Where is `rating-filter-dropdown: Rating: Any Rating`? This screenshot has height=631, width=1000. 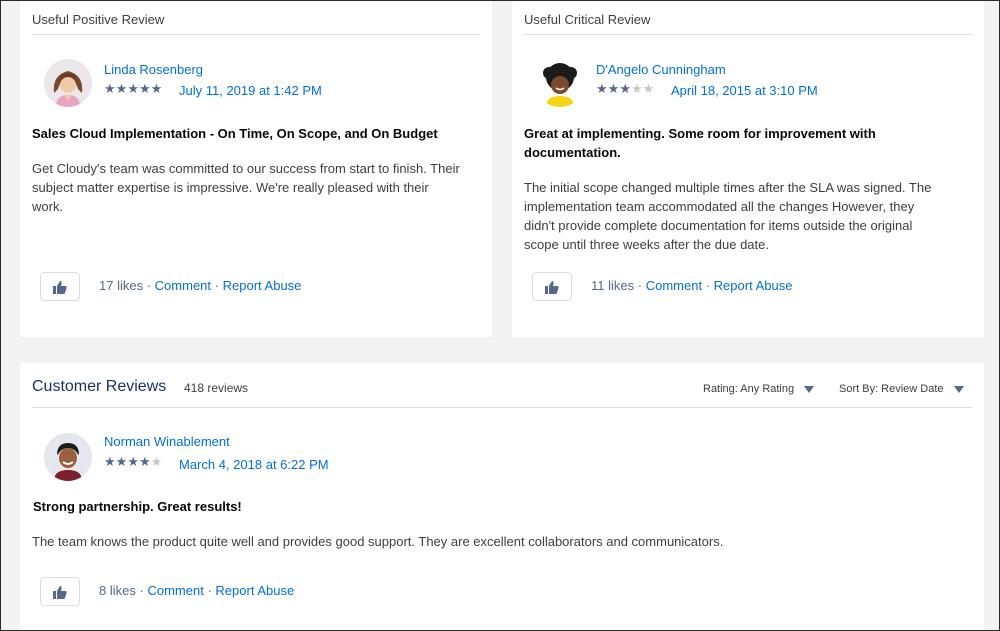
rating-filter-dropdown: Rating: Any Rating is located at coordinates (759, 389).